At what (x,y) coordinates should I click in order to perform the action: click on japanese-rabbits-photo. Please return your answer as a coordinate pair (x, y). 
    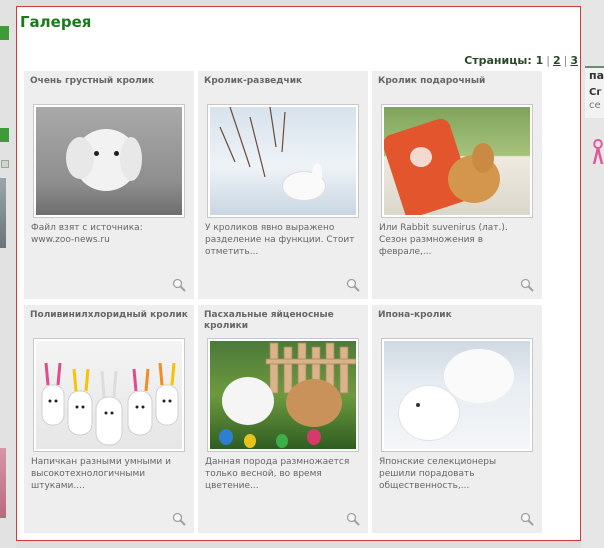
    Looking at the image, I should click on (457, 395).